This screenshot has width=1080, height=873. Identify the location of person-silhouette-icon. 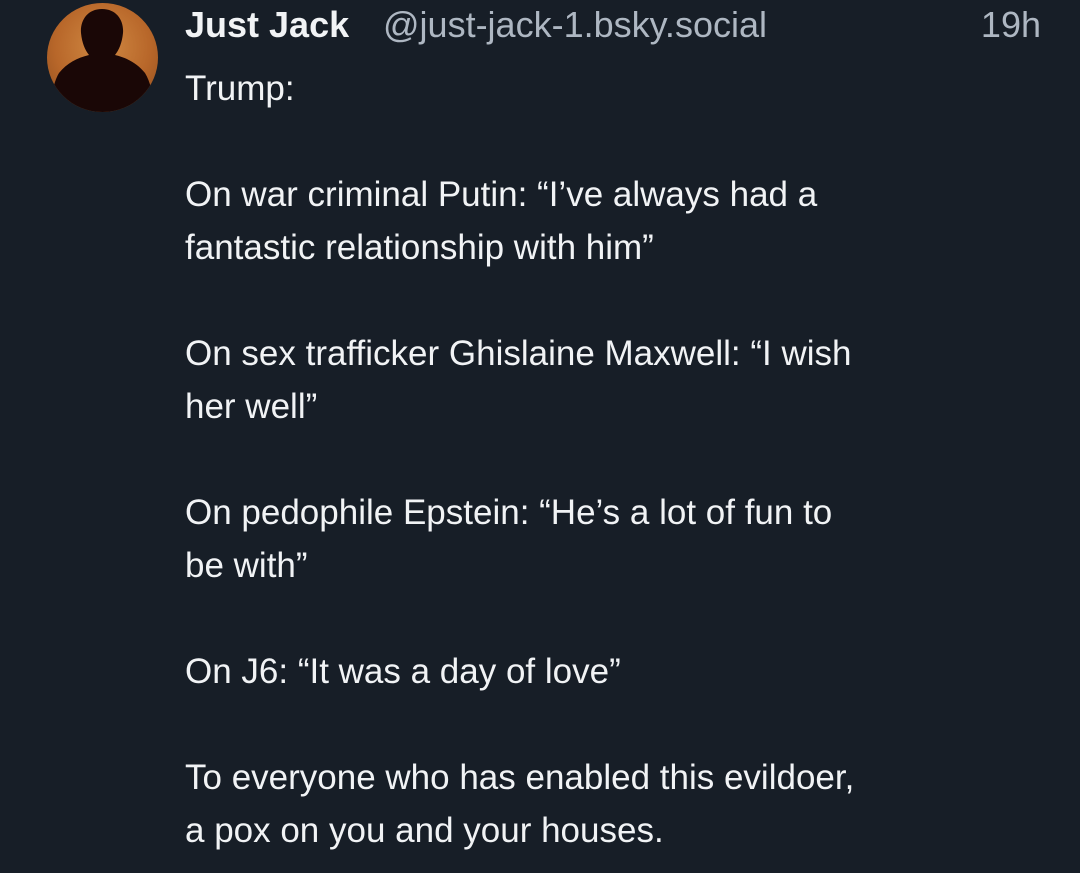
(102, 60).